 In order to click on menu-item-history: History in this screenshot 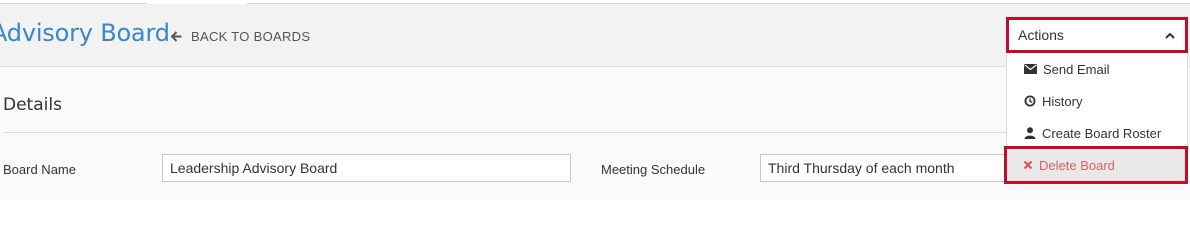, I will do `click(1097, 101)`.